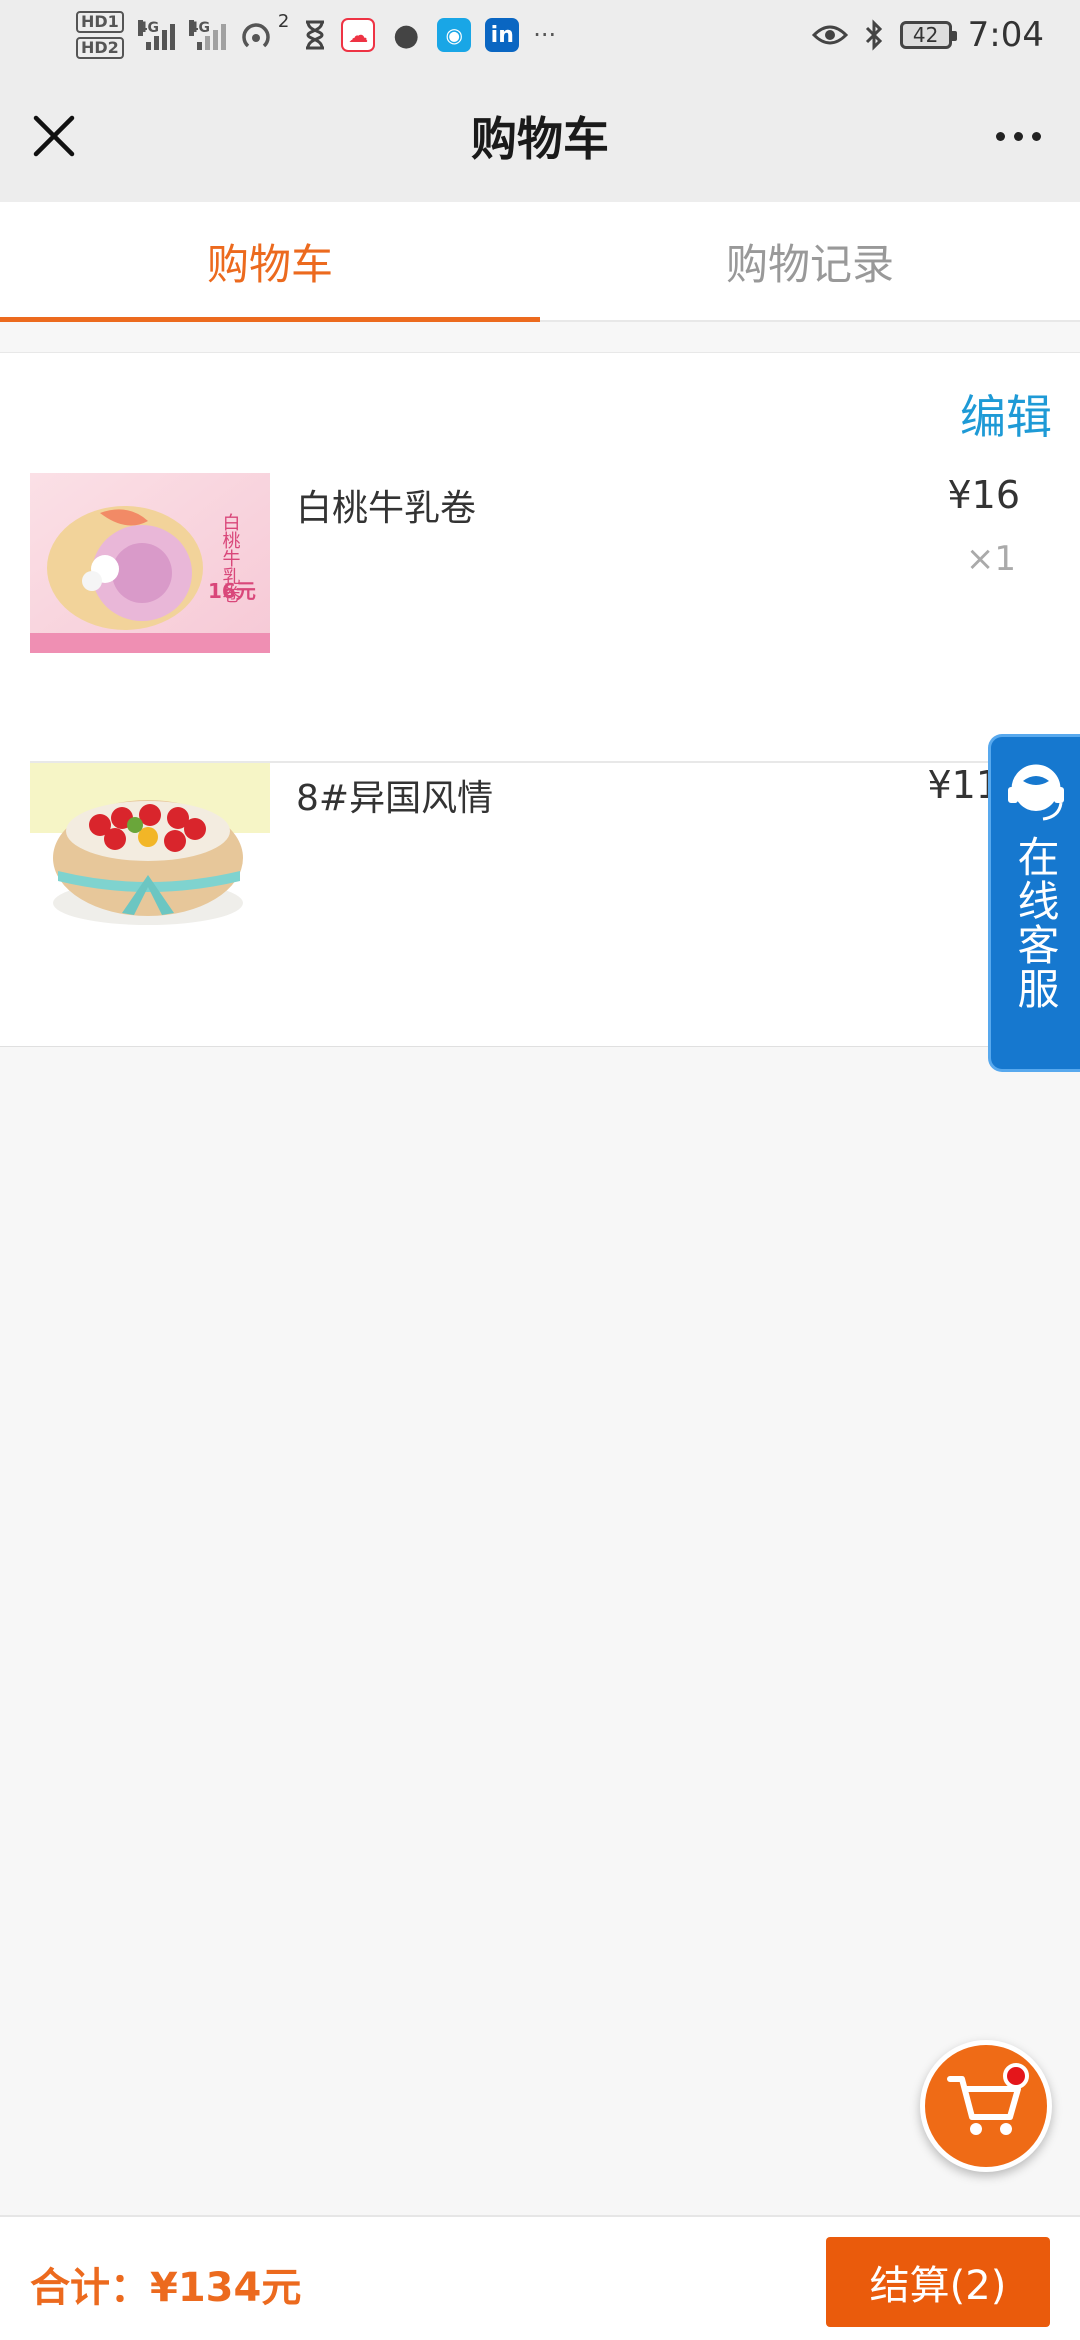 This screenshot has height=2340, width=1080. Describe the element at coordinates (358, 35) in the screenshot. I see `cloud-app-icon: ☁` at that location.